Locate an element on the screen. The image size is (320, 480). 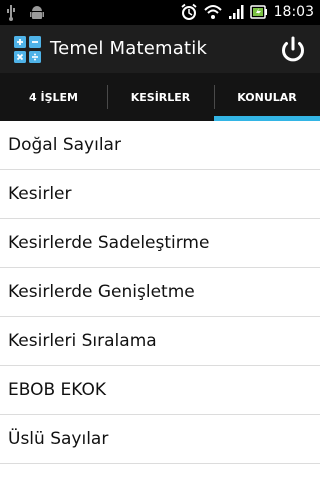
tab-konular: KONULAR is located at coordinates (267, 97).